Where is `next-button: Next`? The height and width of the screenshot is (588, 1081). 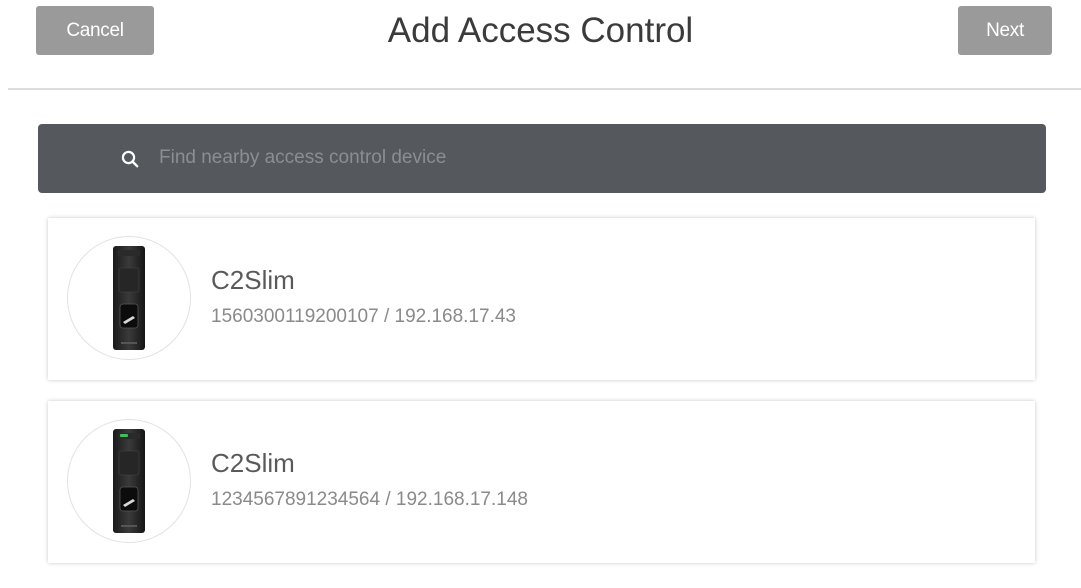 next-button: Next is located at coordinates (1005, 30).